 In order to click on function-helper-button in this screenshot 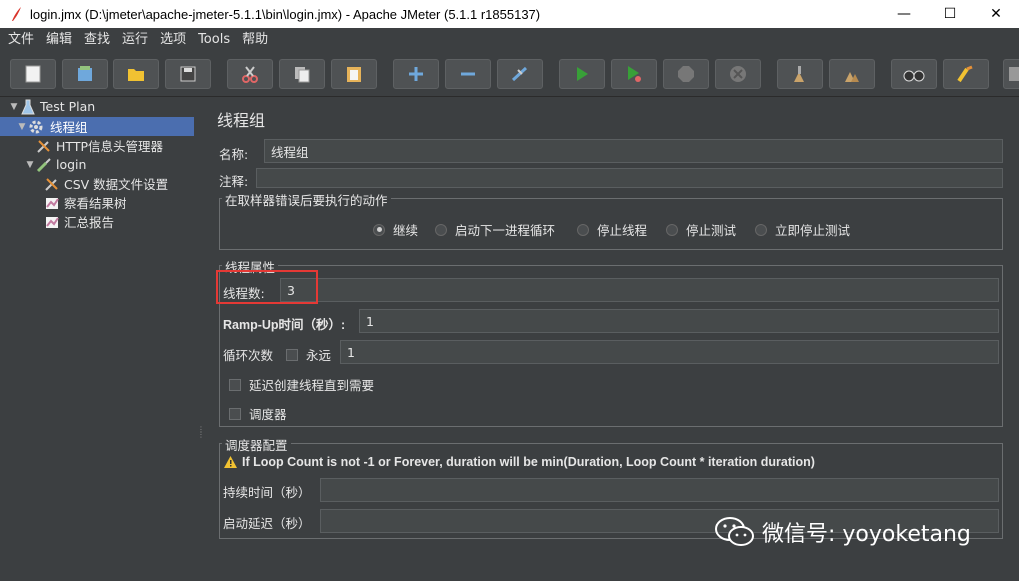, I will do `click(1011, 74)`.